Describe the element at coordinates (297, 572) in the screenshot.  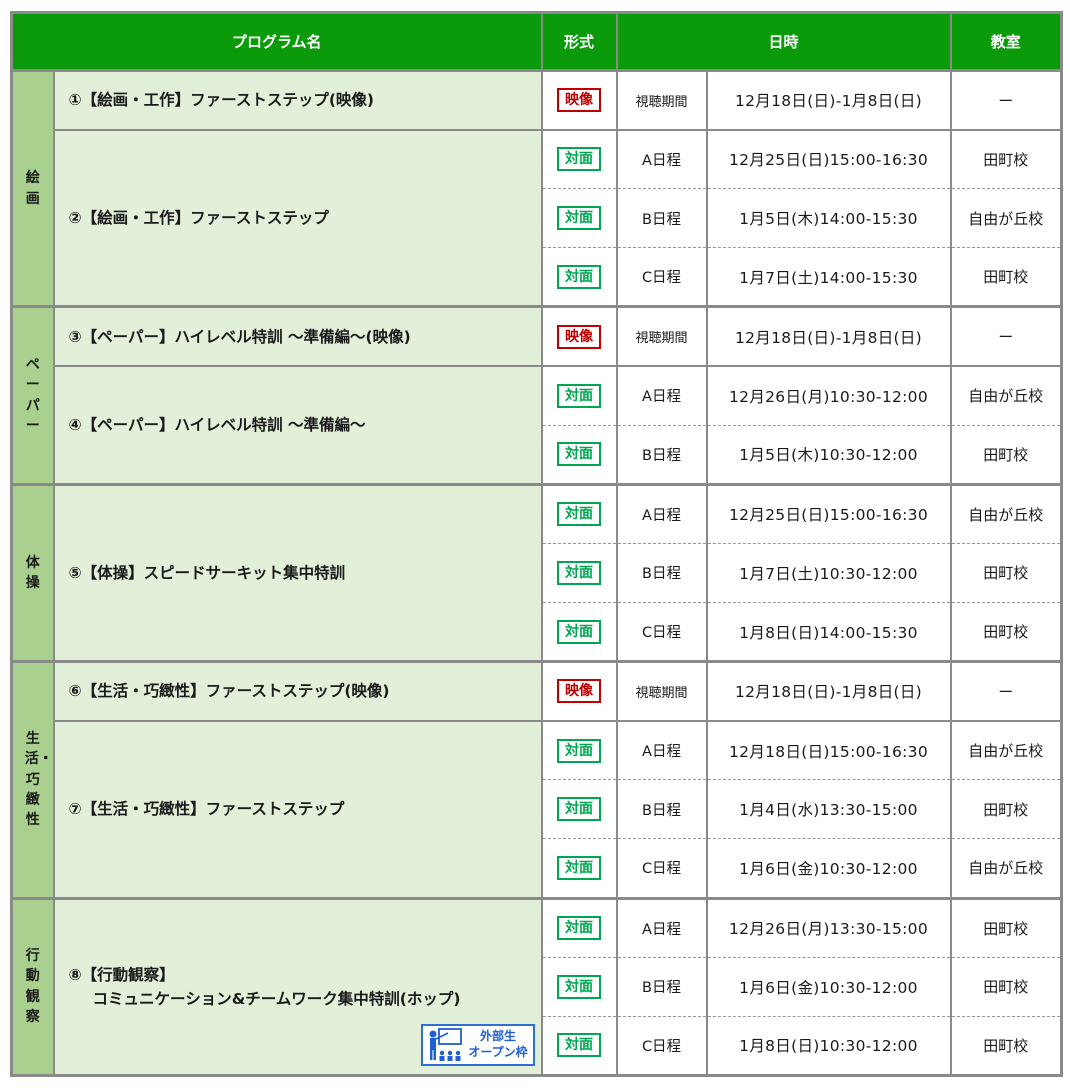
I see `program-5: ⑤【体操】スピードサーキット集中特訓` at that location.